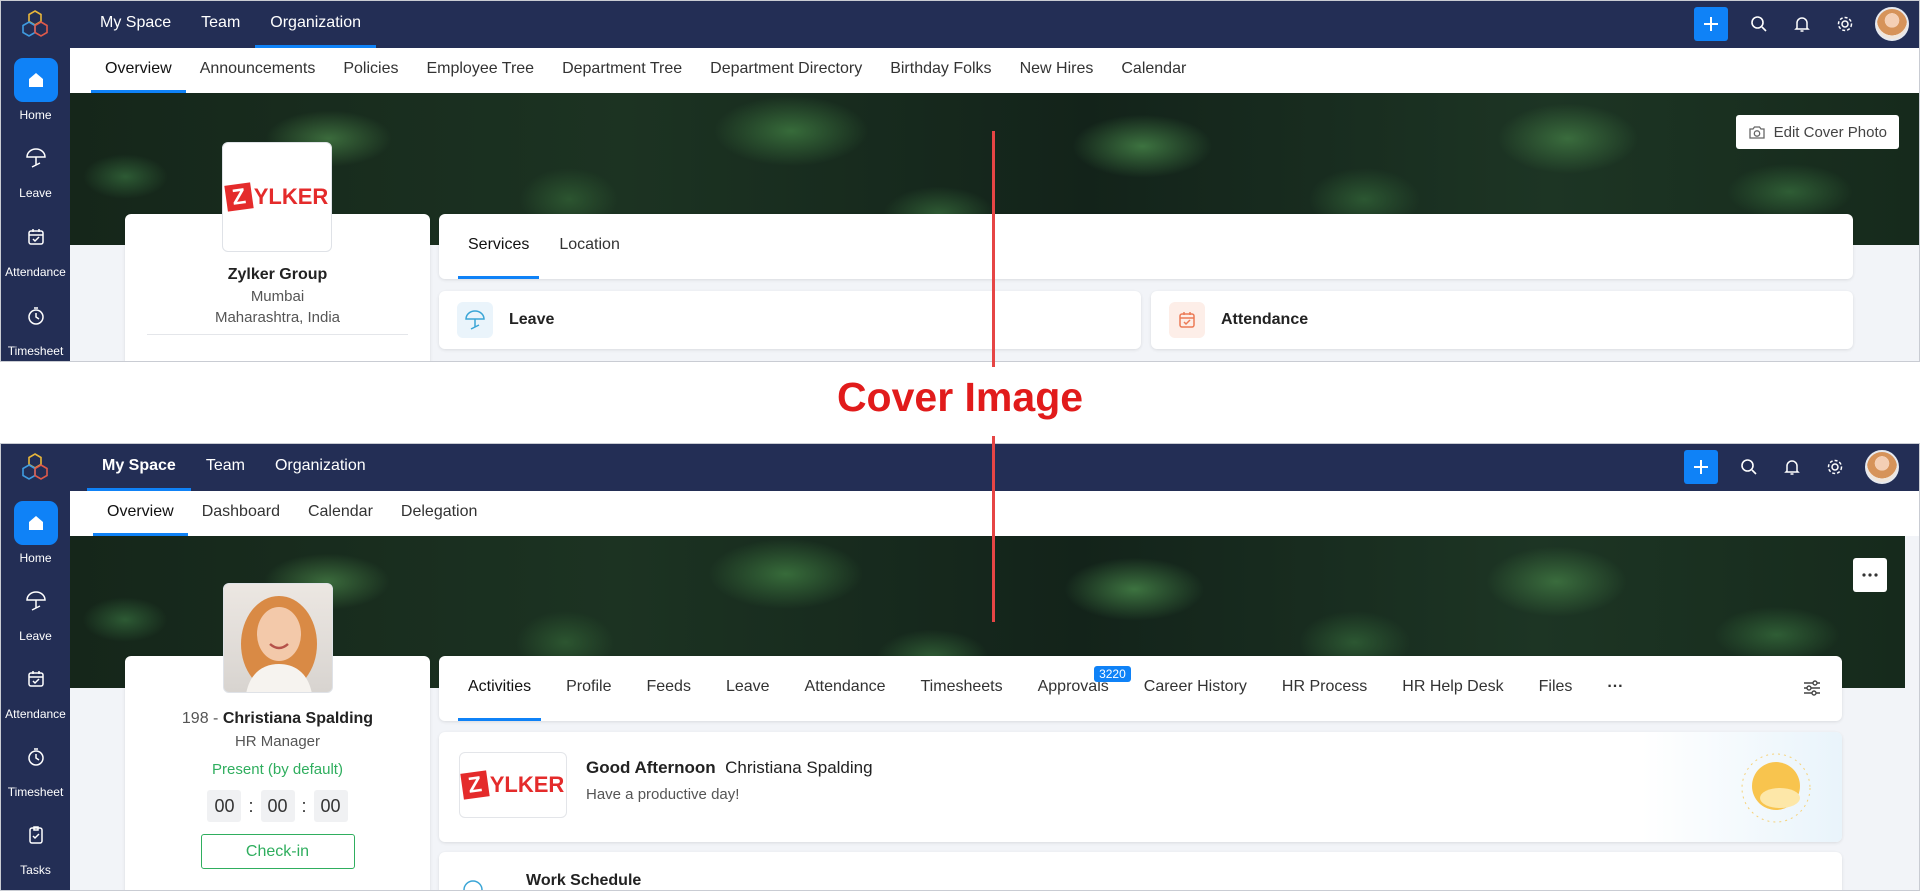  What do you see at coordinates (1146, 246) in the screenshot?
I see `services-tab-card: Services Location` at bounding box center [1146, 246].